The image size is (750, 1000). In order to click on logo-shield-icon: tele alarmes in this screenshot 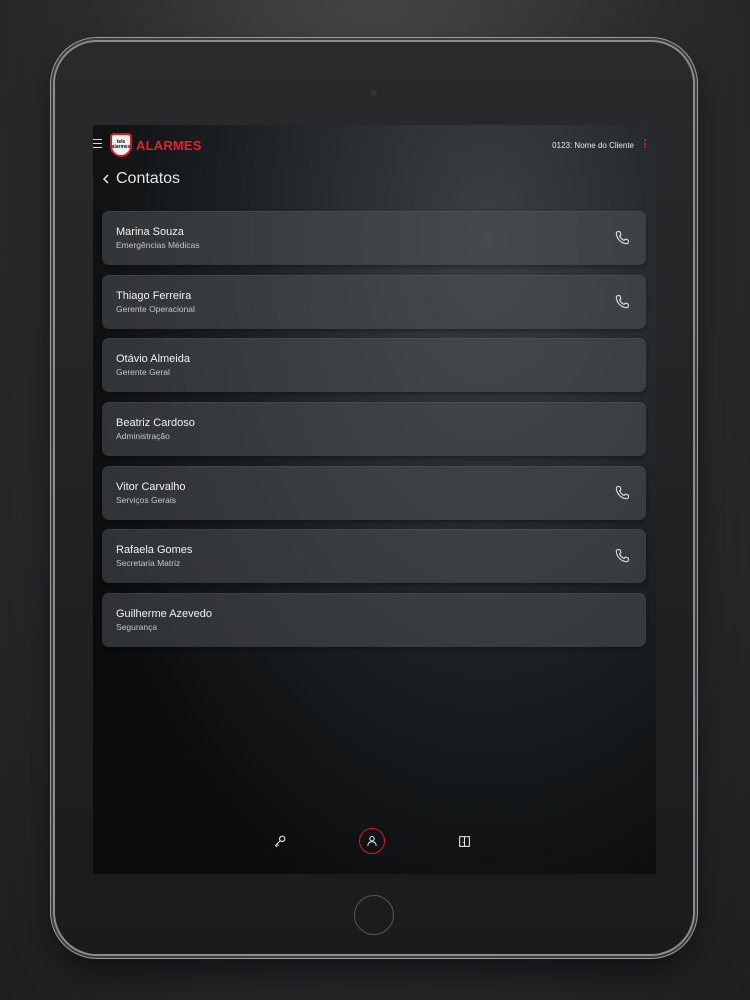, I will do `click(121, 145)`.